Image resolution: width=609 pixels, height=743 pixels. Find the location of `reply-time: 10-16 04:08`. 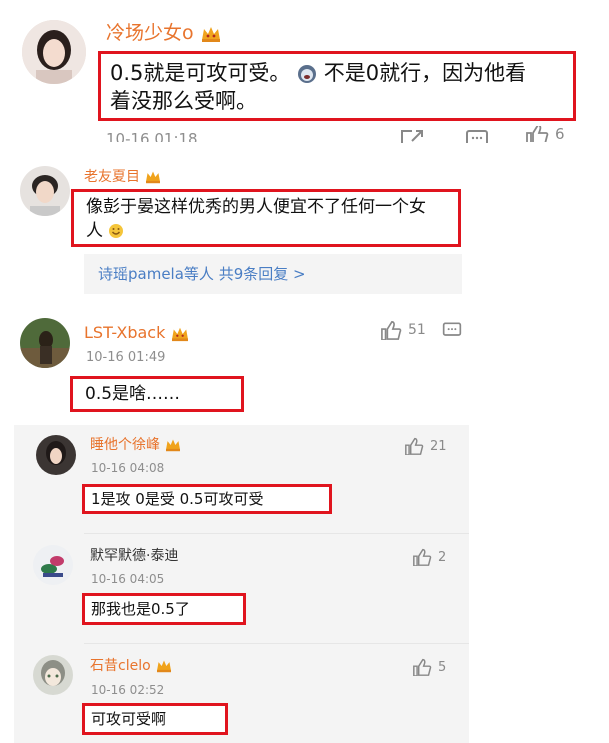

reply-time: 10-16 04:08 is located at coordinates (128, 468).